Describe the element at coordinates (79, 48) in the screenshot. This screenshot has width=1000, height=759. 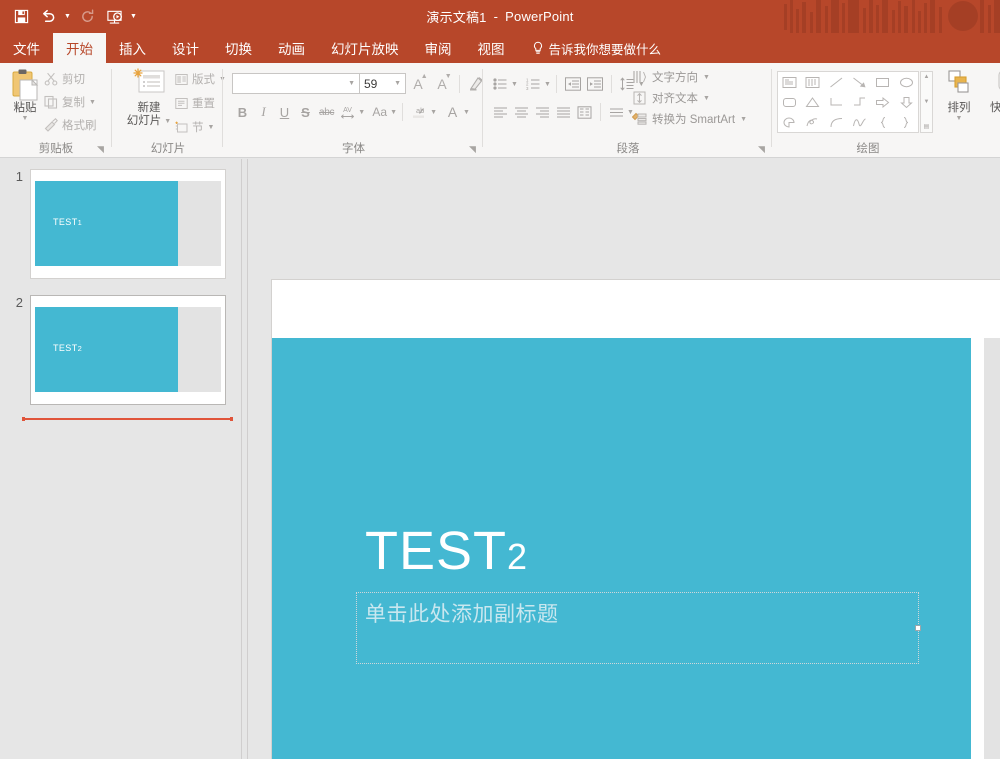
I see `tab-home: 开始` at that location.